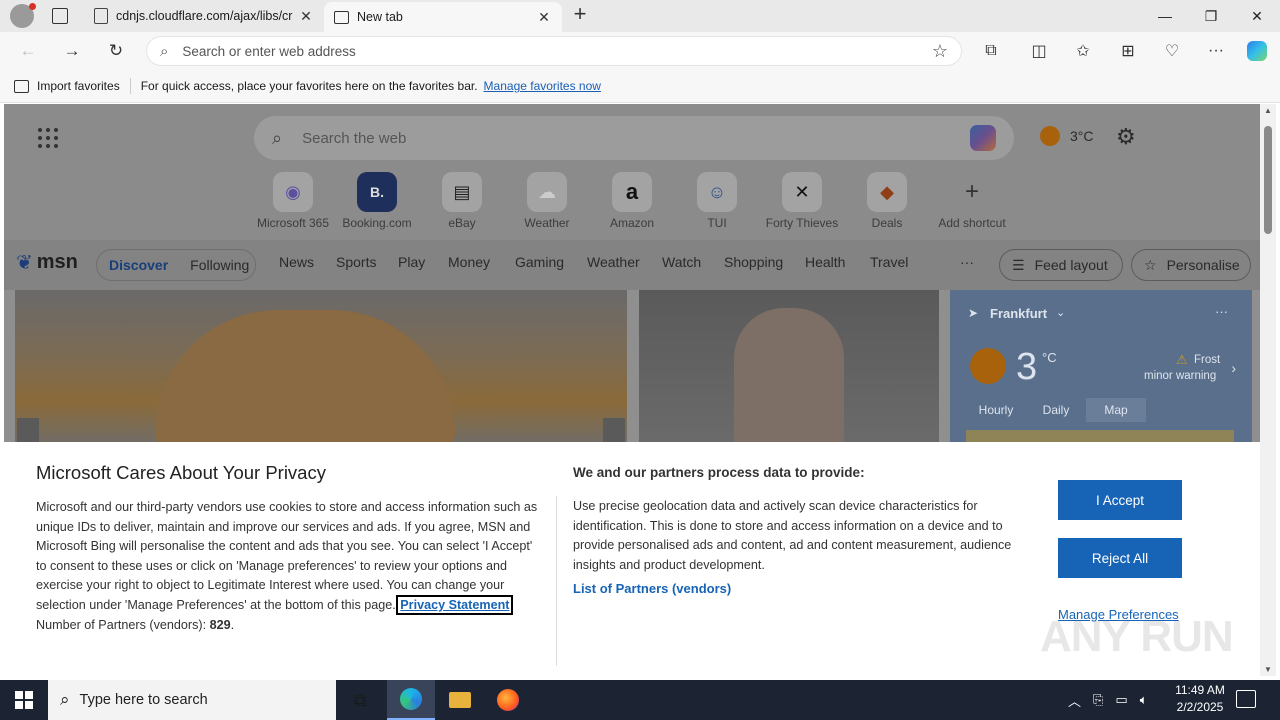 The height and width of the screenshot is (720, 1280). I want to click on favorites-icon: ✩, so click(1083, 51).